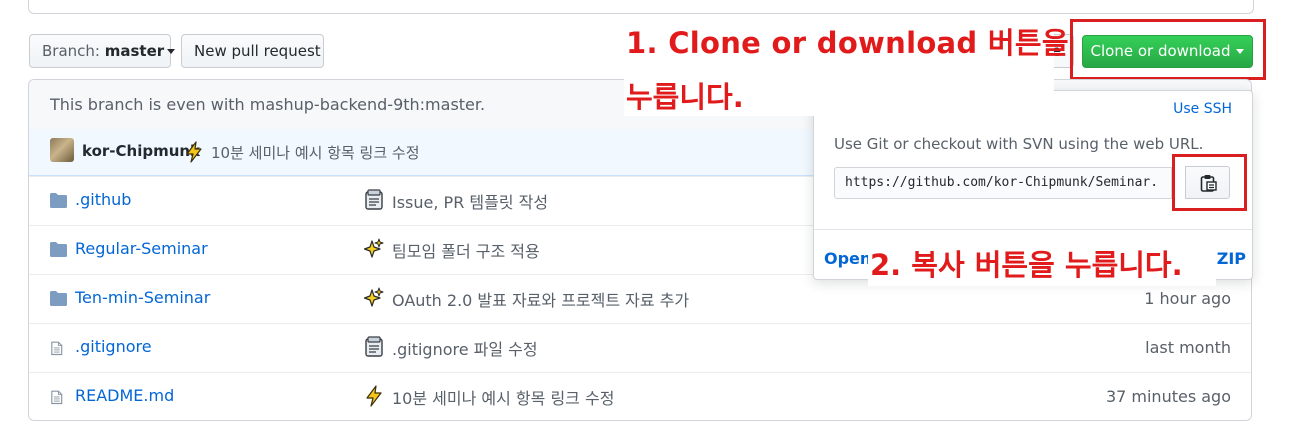 Image resolution: width=1308 pixels, height=436 pixels. What do you see at coordinates (1168, 49) in the screenshot?
I see `highlight-box-clone` at bounding box center [1168, 49].